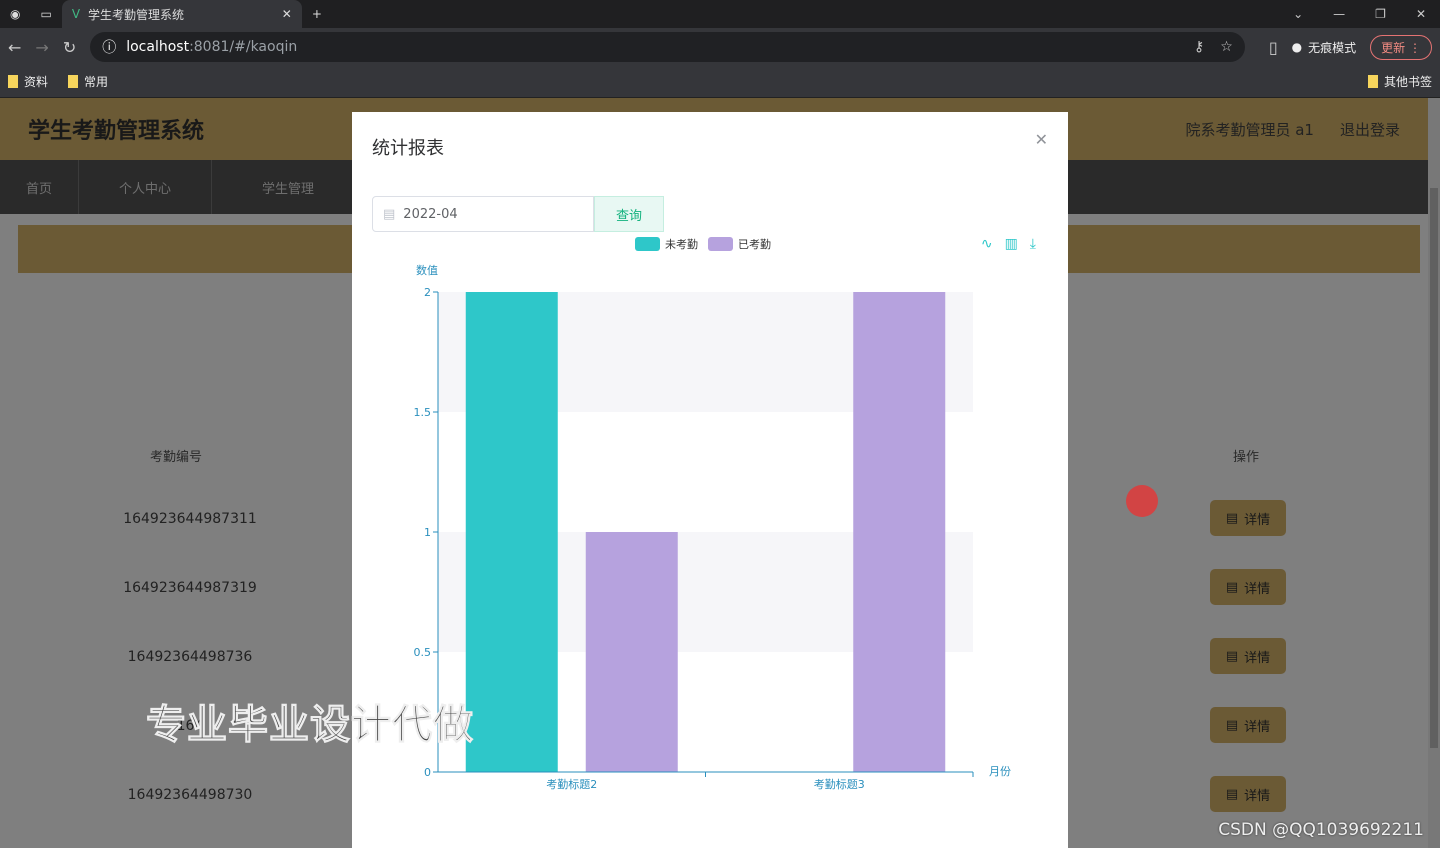 The image size is (1440, 848). What do you see at coordinates (720, 14) in the screenshot?
I see `browser-tabbar: ◉ ▭ V 学生考勤管理系统 ✕ + ⌄ — ❐ ✕` at bounding box center [720, 14].